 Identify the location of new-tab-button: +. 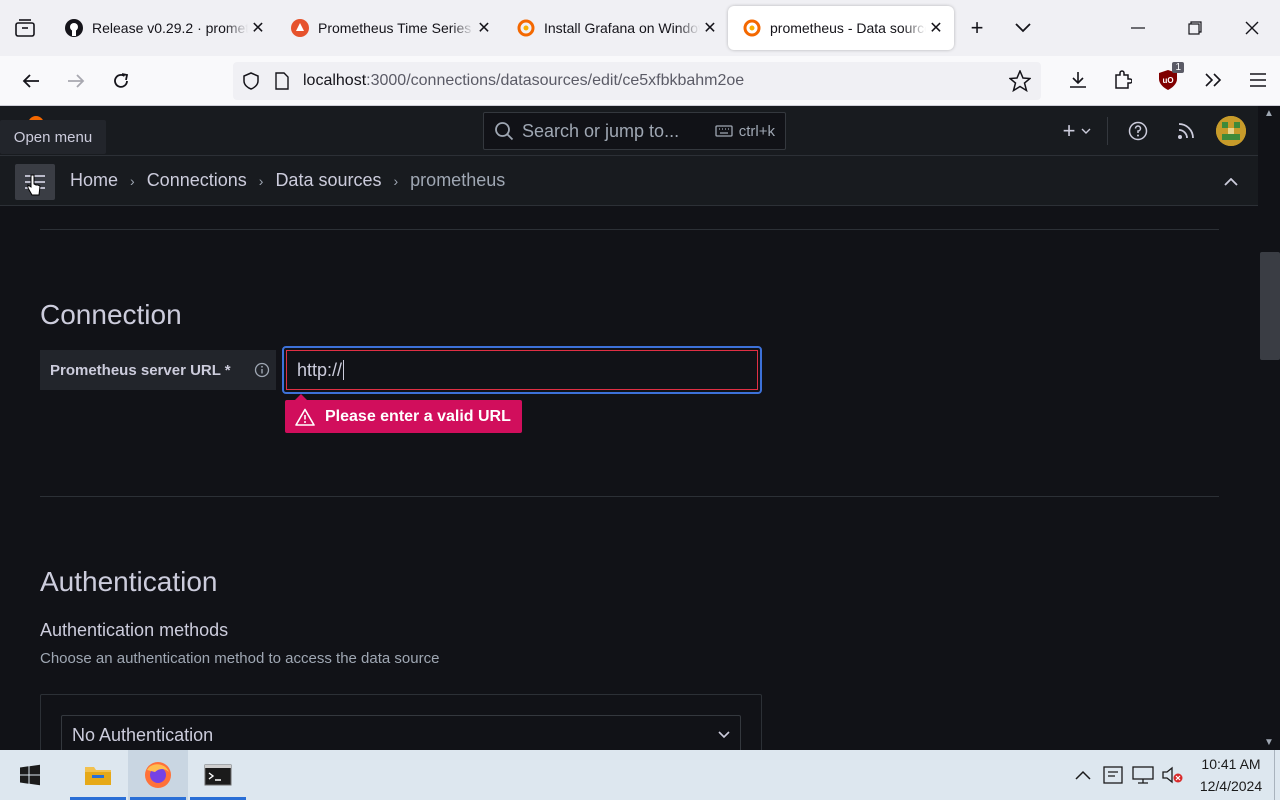
(977, 28).